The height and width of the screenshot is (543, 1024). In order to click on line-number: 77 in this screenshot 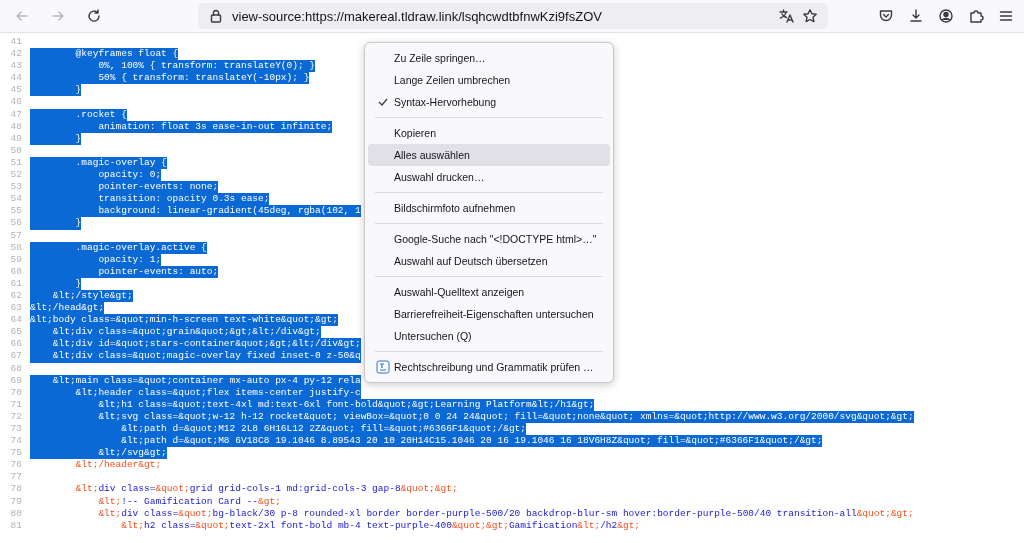, I will do `click(16, 477)`.